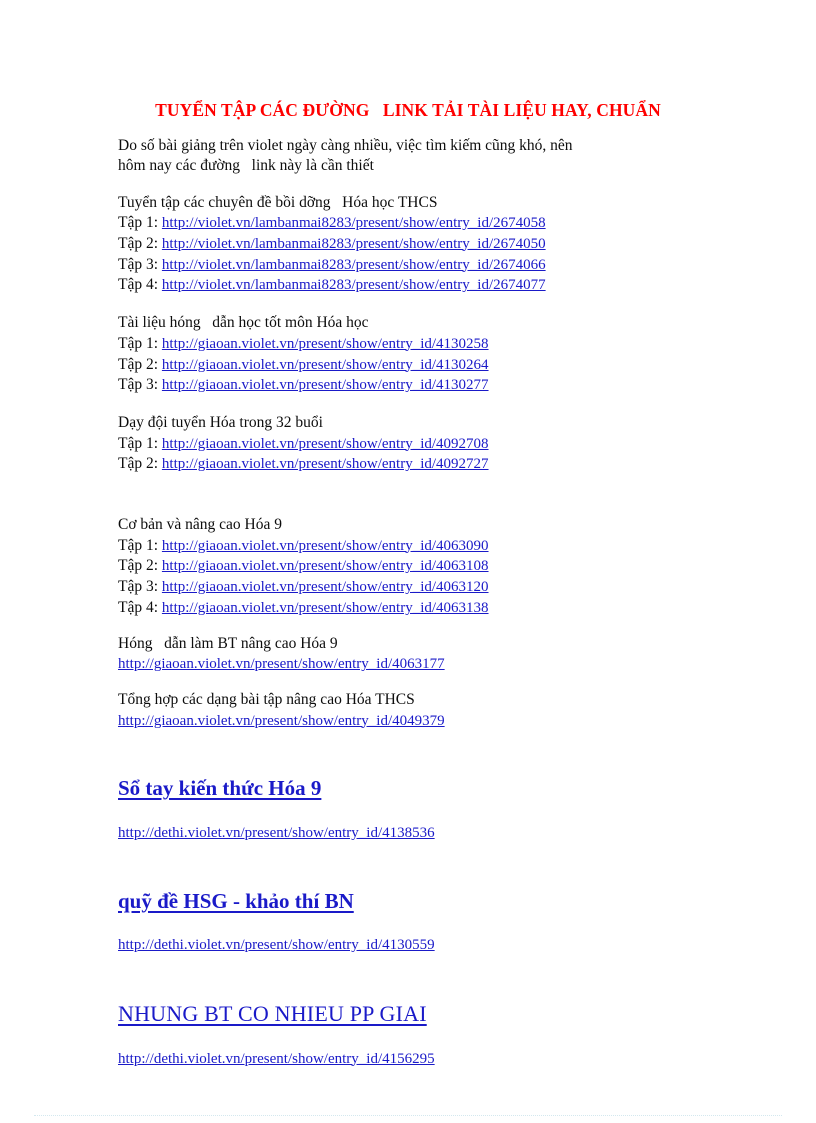  What do you see at coordinates (408, 1014) in the screenshot?
I see `featured-heading: NHUNG BT CO NHIEU PP GIAI` at bounding box center [408, 1014].